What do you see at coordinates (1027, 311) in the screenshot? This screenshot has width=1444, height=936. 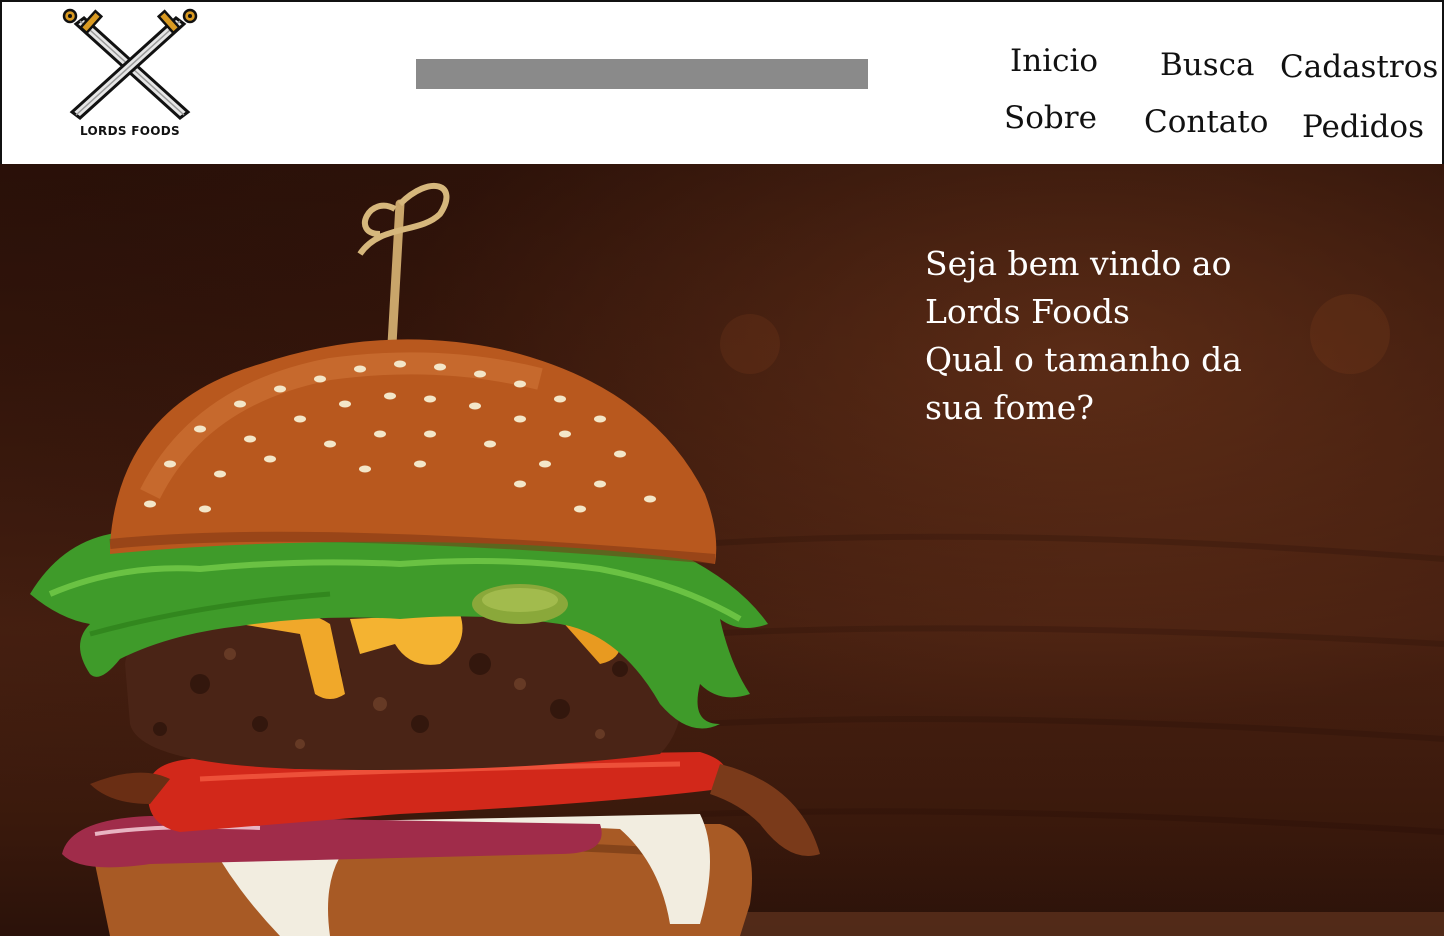 I see `welcome-line: Lords Foods` at bounding box center [1027, 311].